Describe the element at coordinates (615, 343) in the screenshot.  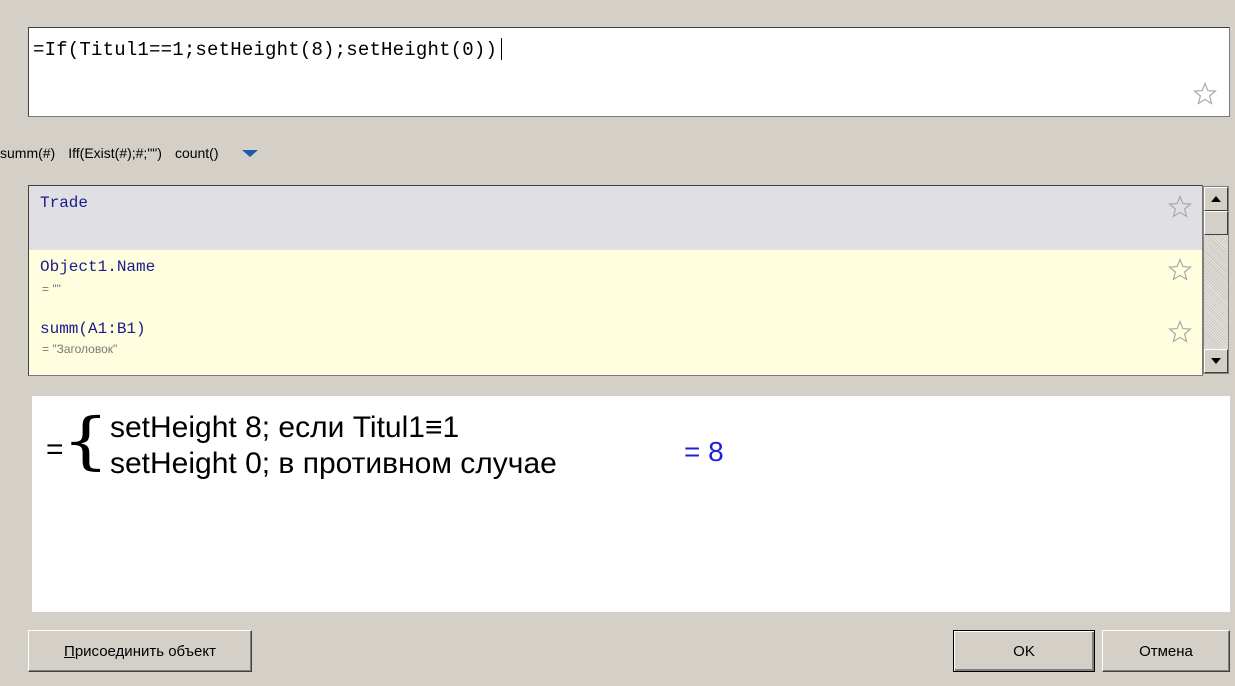
I see `list-item: summ(A1:B1) = "Заголовок"` at that location.